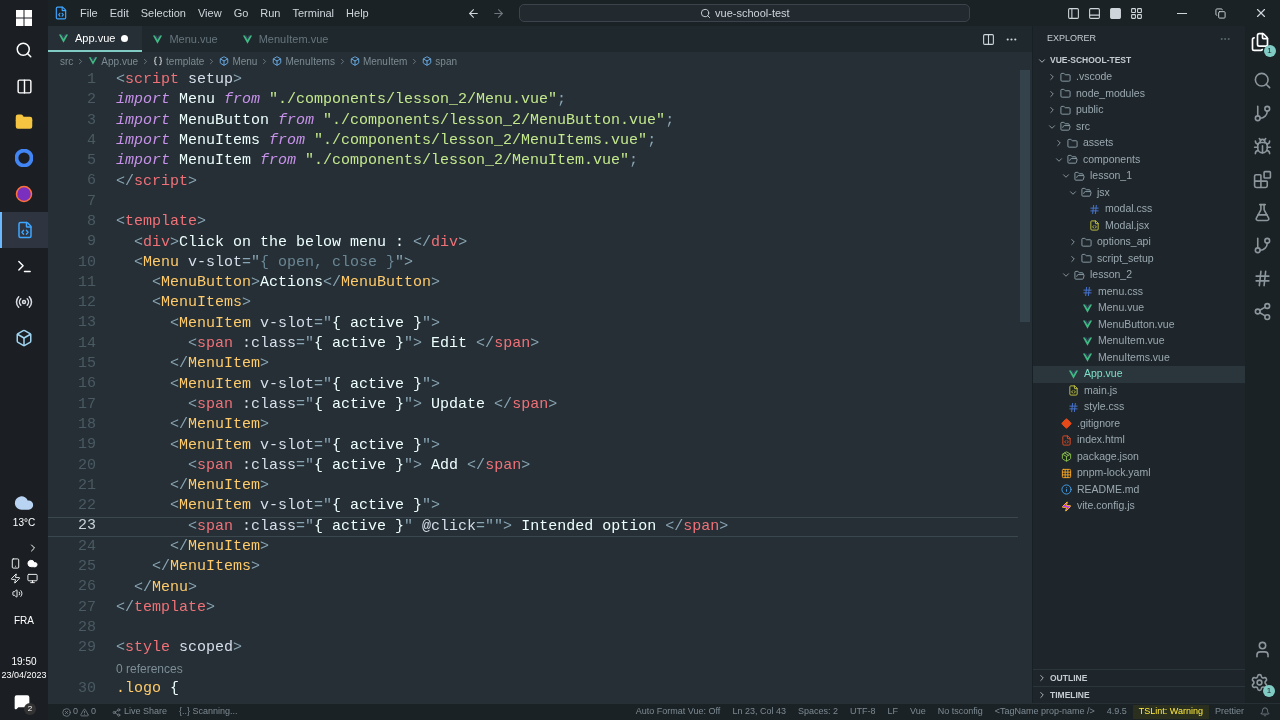 The width and height of the screenshot is (1280, 720). I want to click on menubar-entry: Edit, so click(119, 13).